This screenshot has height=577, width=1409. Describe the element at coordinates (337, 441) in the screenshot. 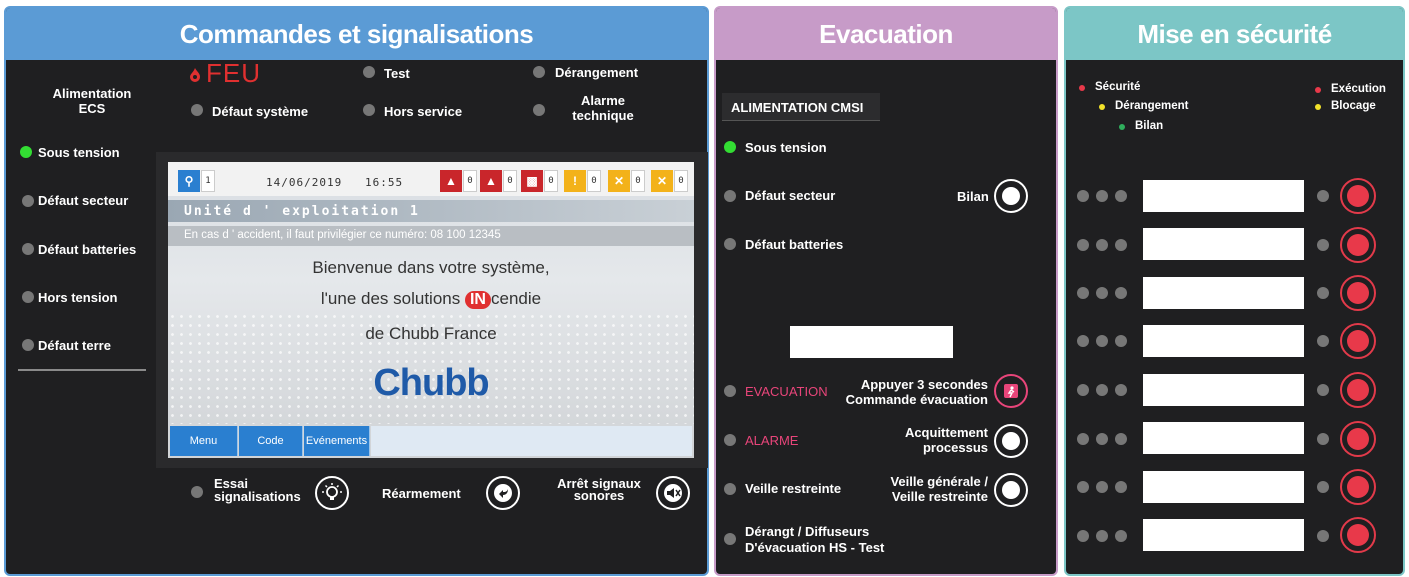

I see `events-button: Evénements` at that location.